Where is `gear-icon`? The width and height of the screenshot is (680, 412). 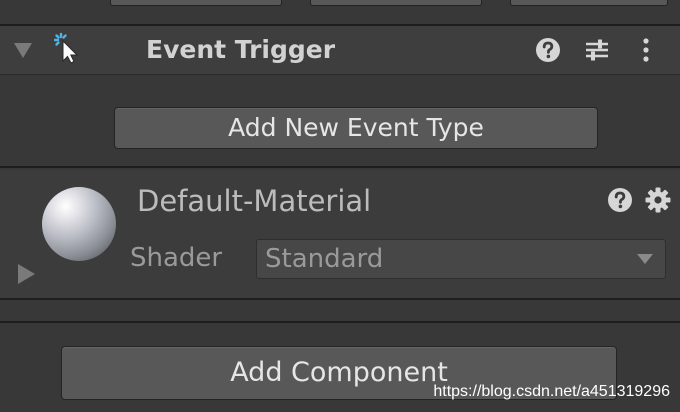 gear-icon is located at coordinates (658, 200).